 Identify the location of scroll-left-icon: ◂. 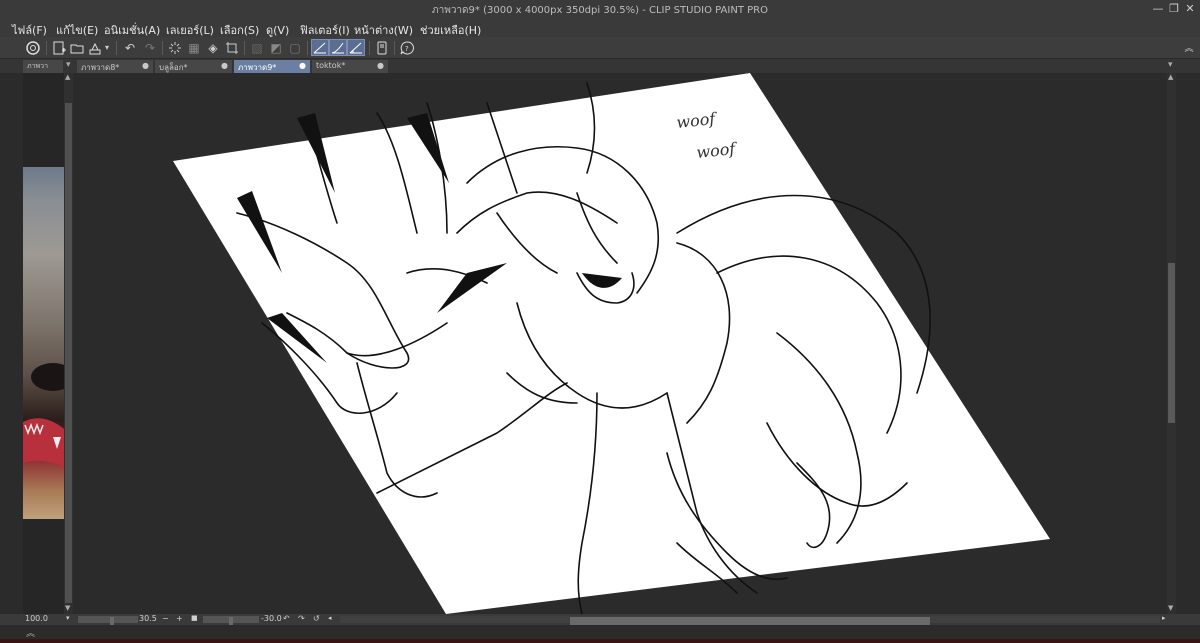
(330, 618).